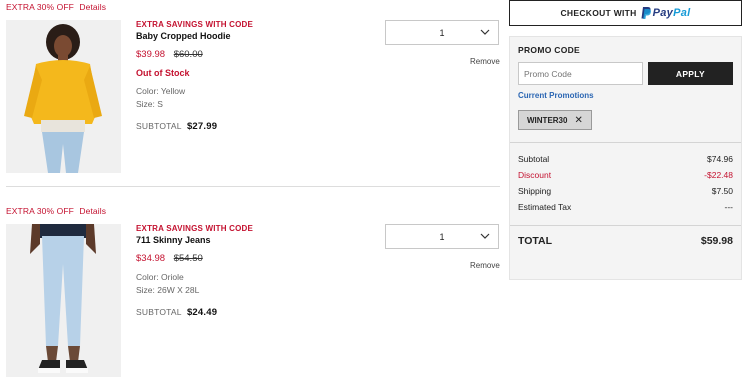 The width and height of the screenshot is (750, 384). What do you see at coordinates (625, 191) in the screenshot?
I see `summary-row-shipping: Shipping $7.50` at bounding box center [625, 191].